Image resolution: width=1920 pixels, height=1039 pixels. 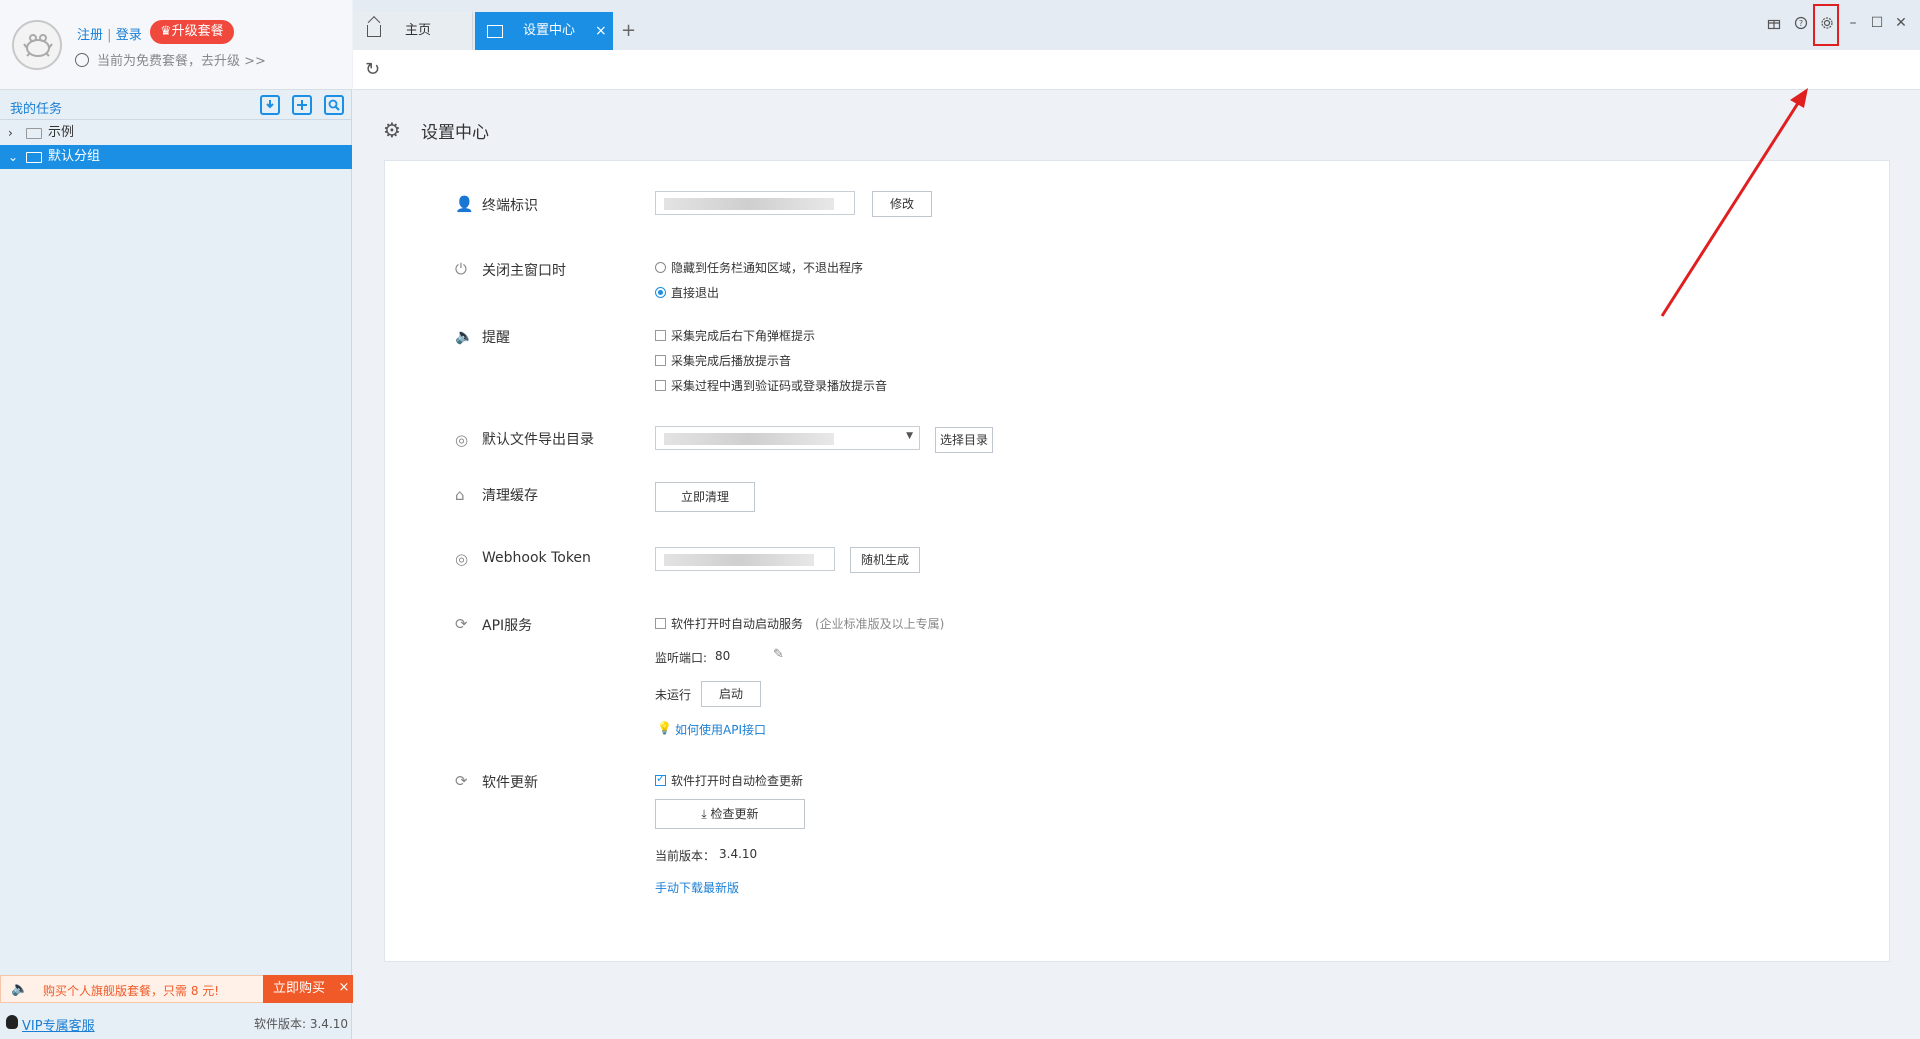 What do you see at coordinates (524, 271) in the screenshot?
I see `close-window-label: 关闭主窗口时` at bounding box center [524, 271].